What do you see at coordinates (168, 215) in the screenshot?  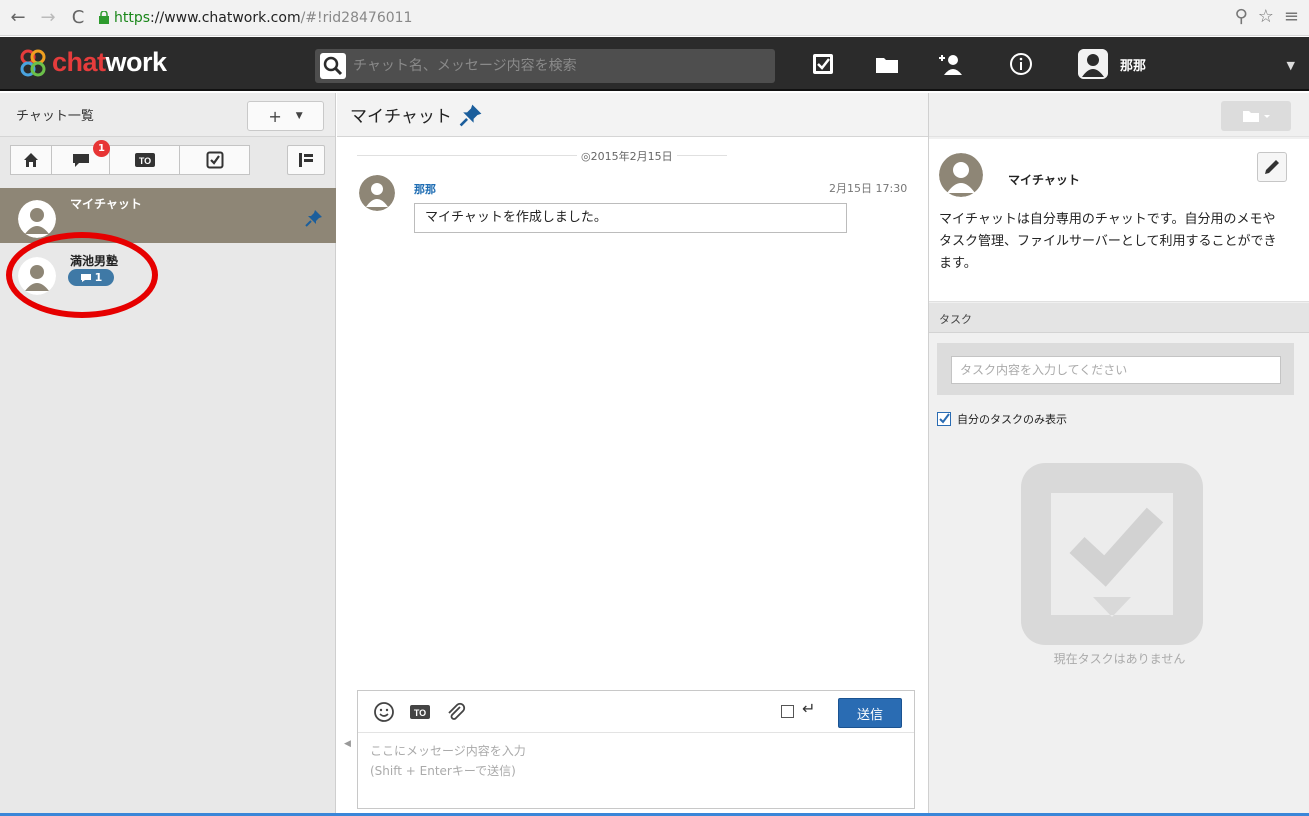 I see `room-item-mychat: マイチャット` at bounding box center [168, 215].